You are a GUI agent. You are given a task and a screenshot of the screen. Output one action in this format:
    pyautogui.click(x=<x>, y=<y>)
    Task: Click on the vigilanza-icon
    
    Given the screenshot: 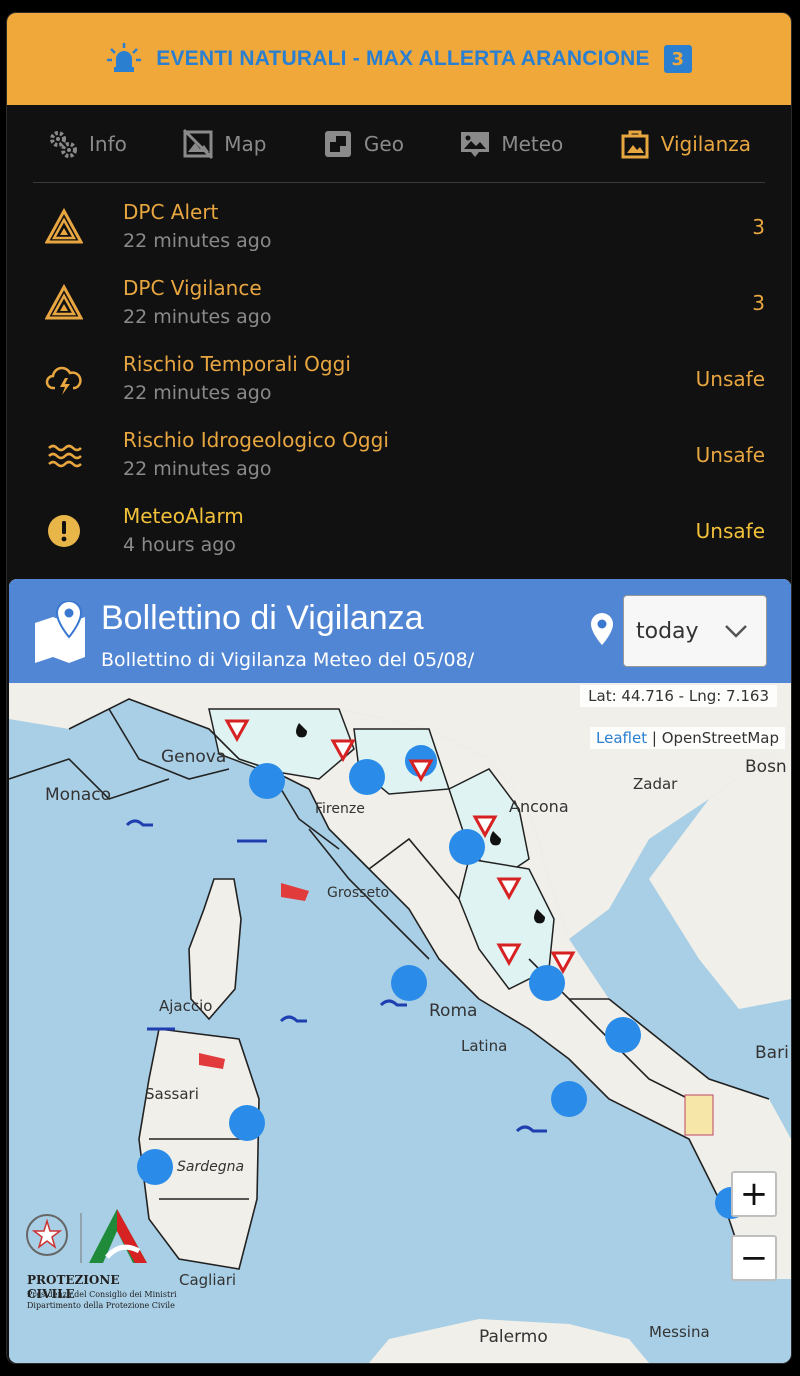 What is the action you would take?
    pyautogui.click(x=635, y=144)
    